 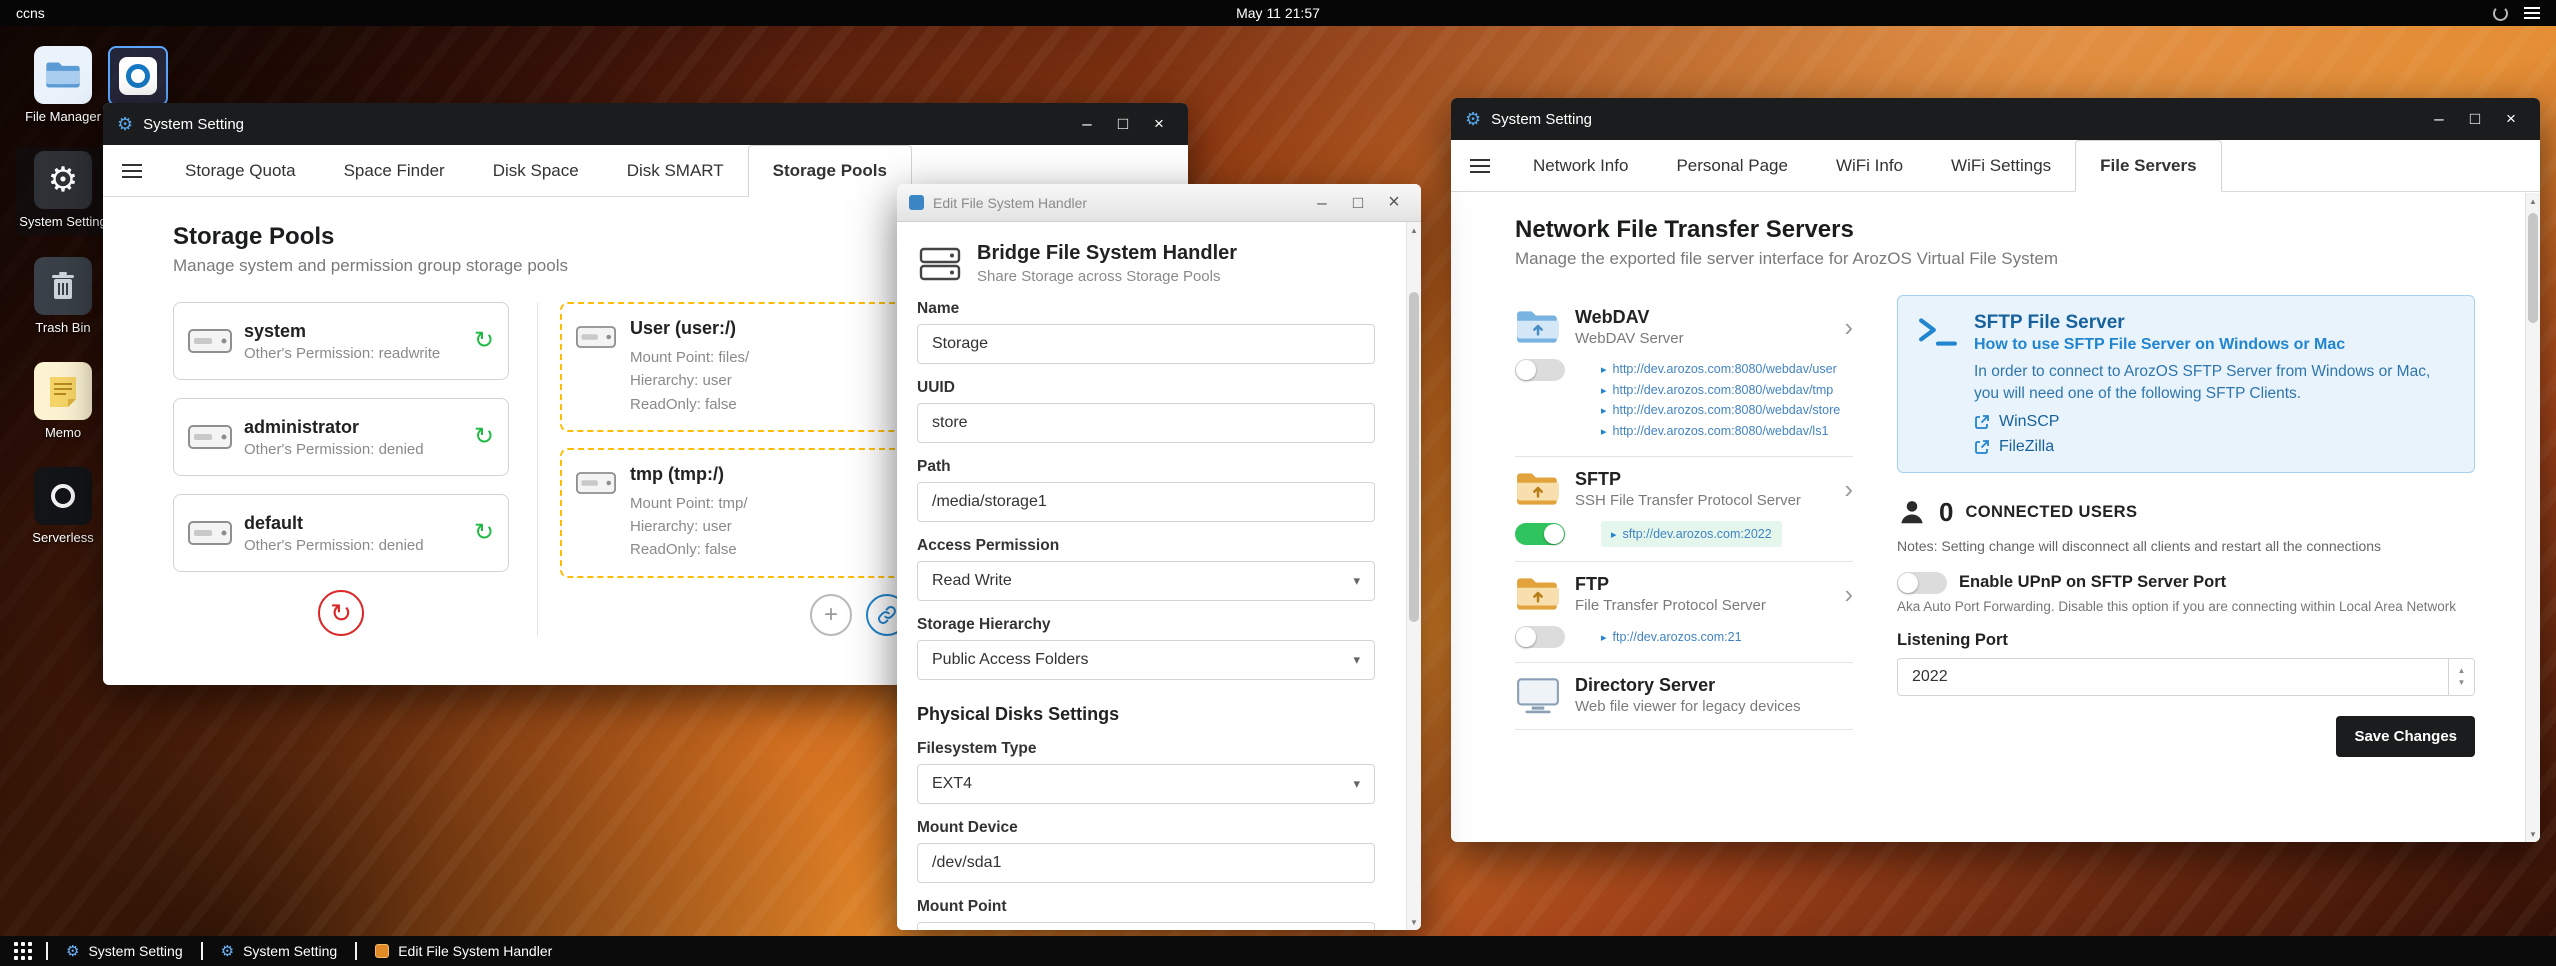 I want to click on tab-wifi-settings: WiFi Settings, so click(x=2001, y=165).